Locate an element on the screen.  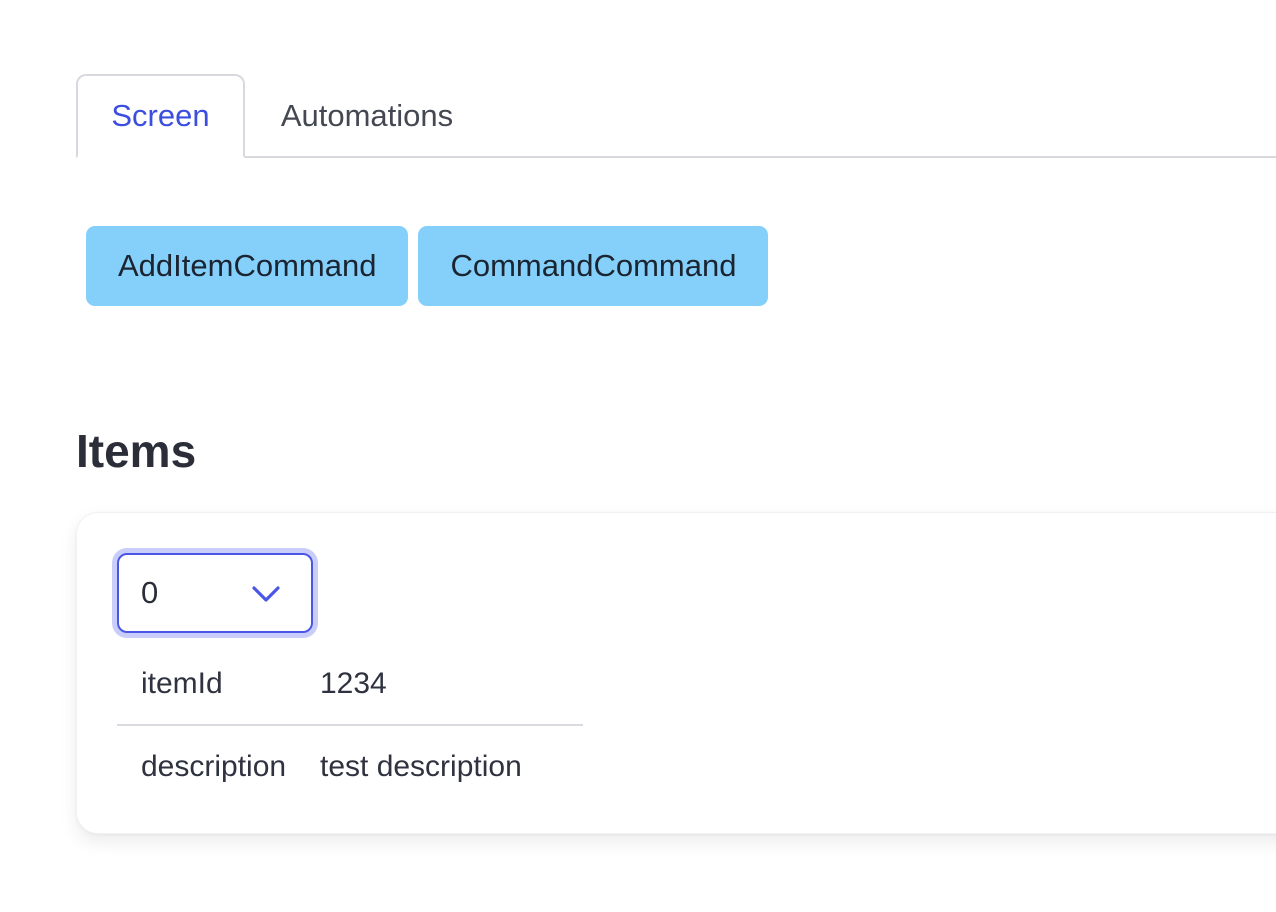
tab-automations-label: Automations is located at coordinates (367, 115).